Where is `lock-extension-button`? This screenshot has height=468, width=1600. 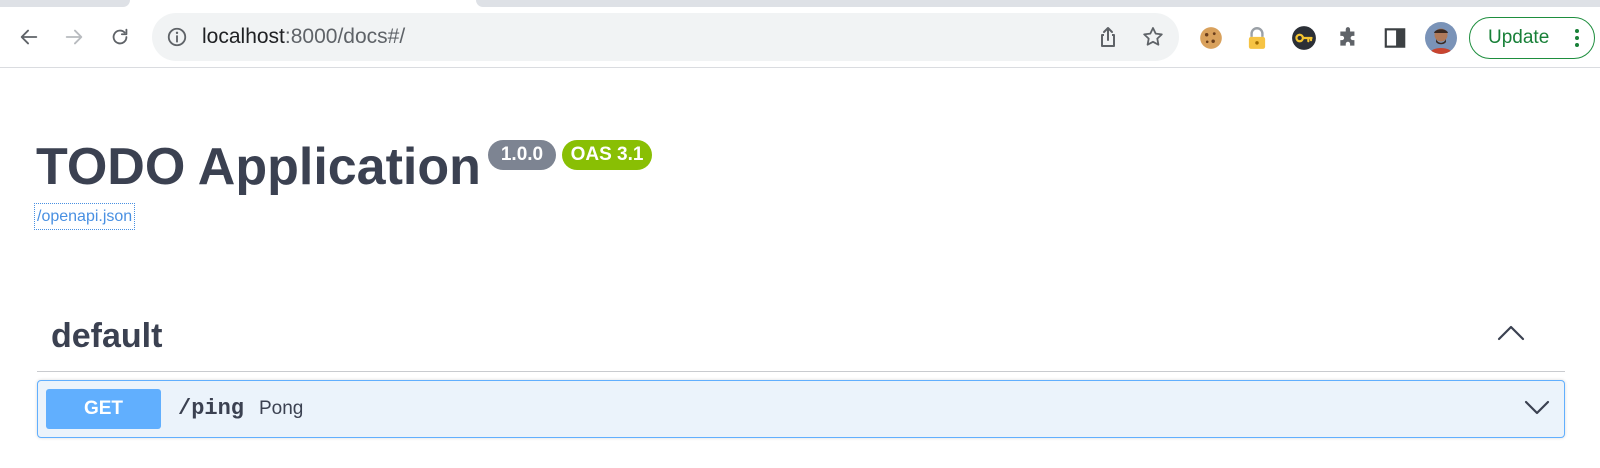
lock-extension-button is located at coordinates (1257, 38).